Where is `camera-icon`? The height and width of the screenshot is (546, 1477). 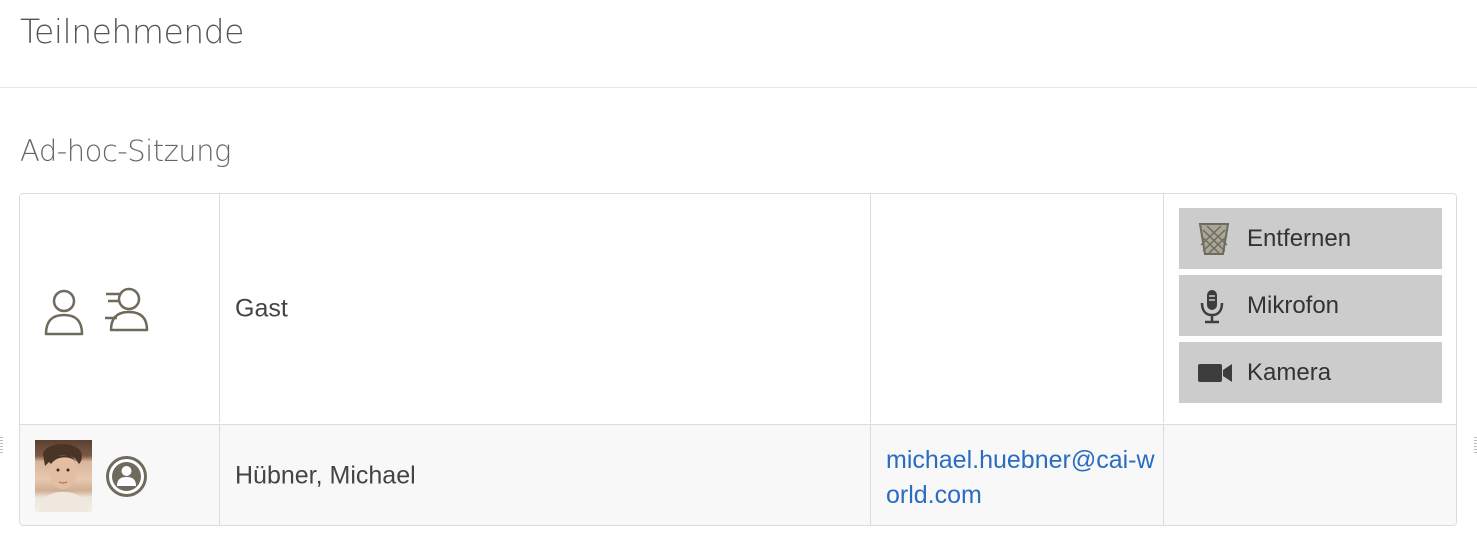
camera-icon is located at coordinates (1215, 372).